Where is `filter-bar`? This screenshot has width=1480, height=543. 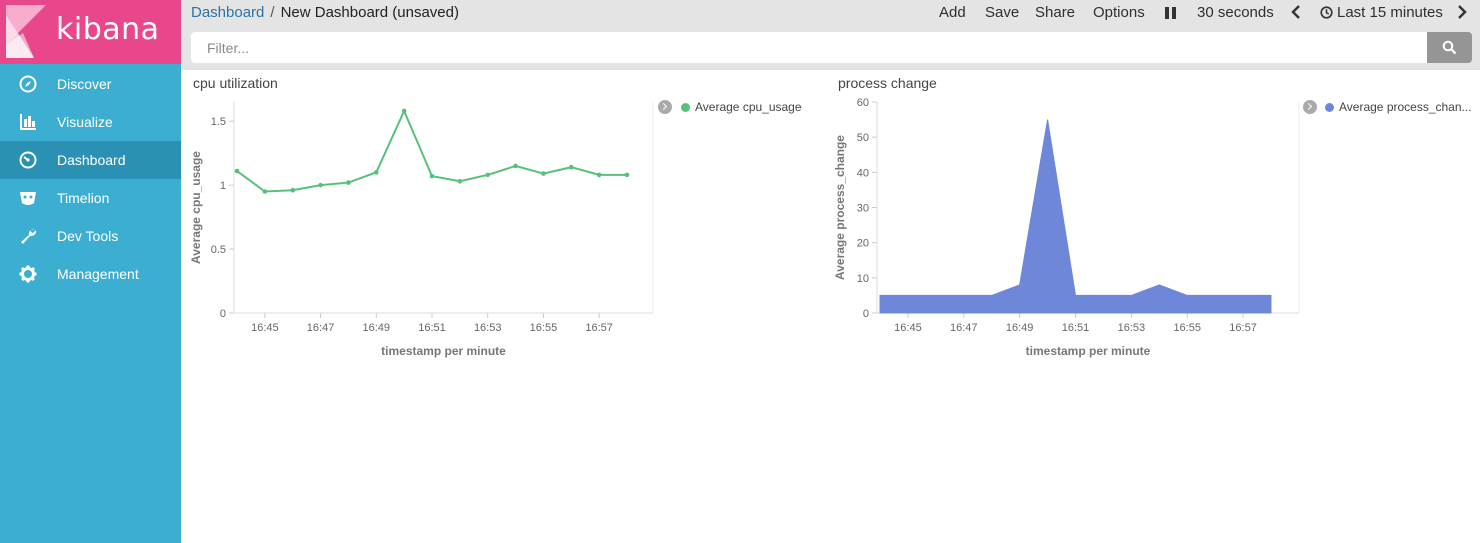 filter-bar is located at coordinates (809, 47).